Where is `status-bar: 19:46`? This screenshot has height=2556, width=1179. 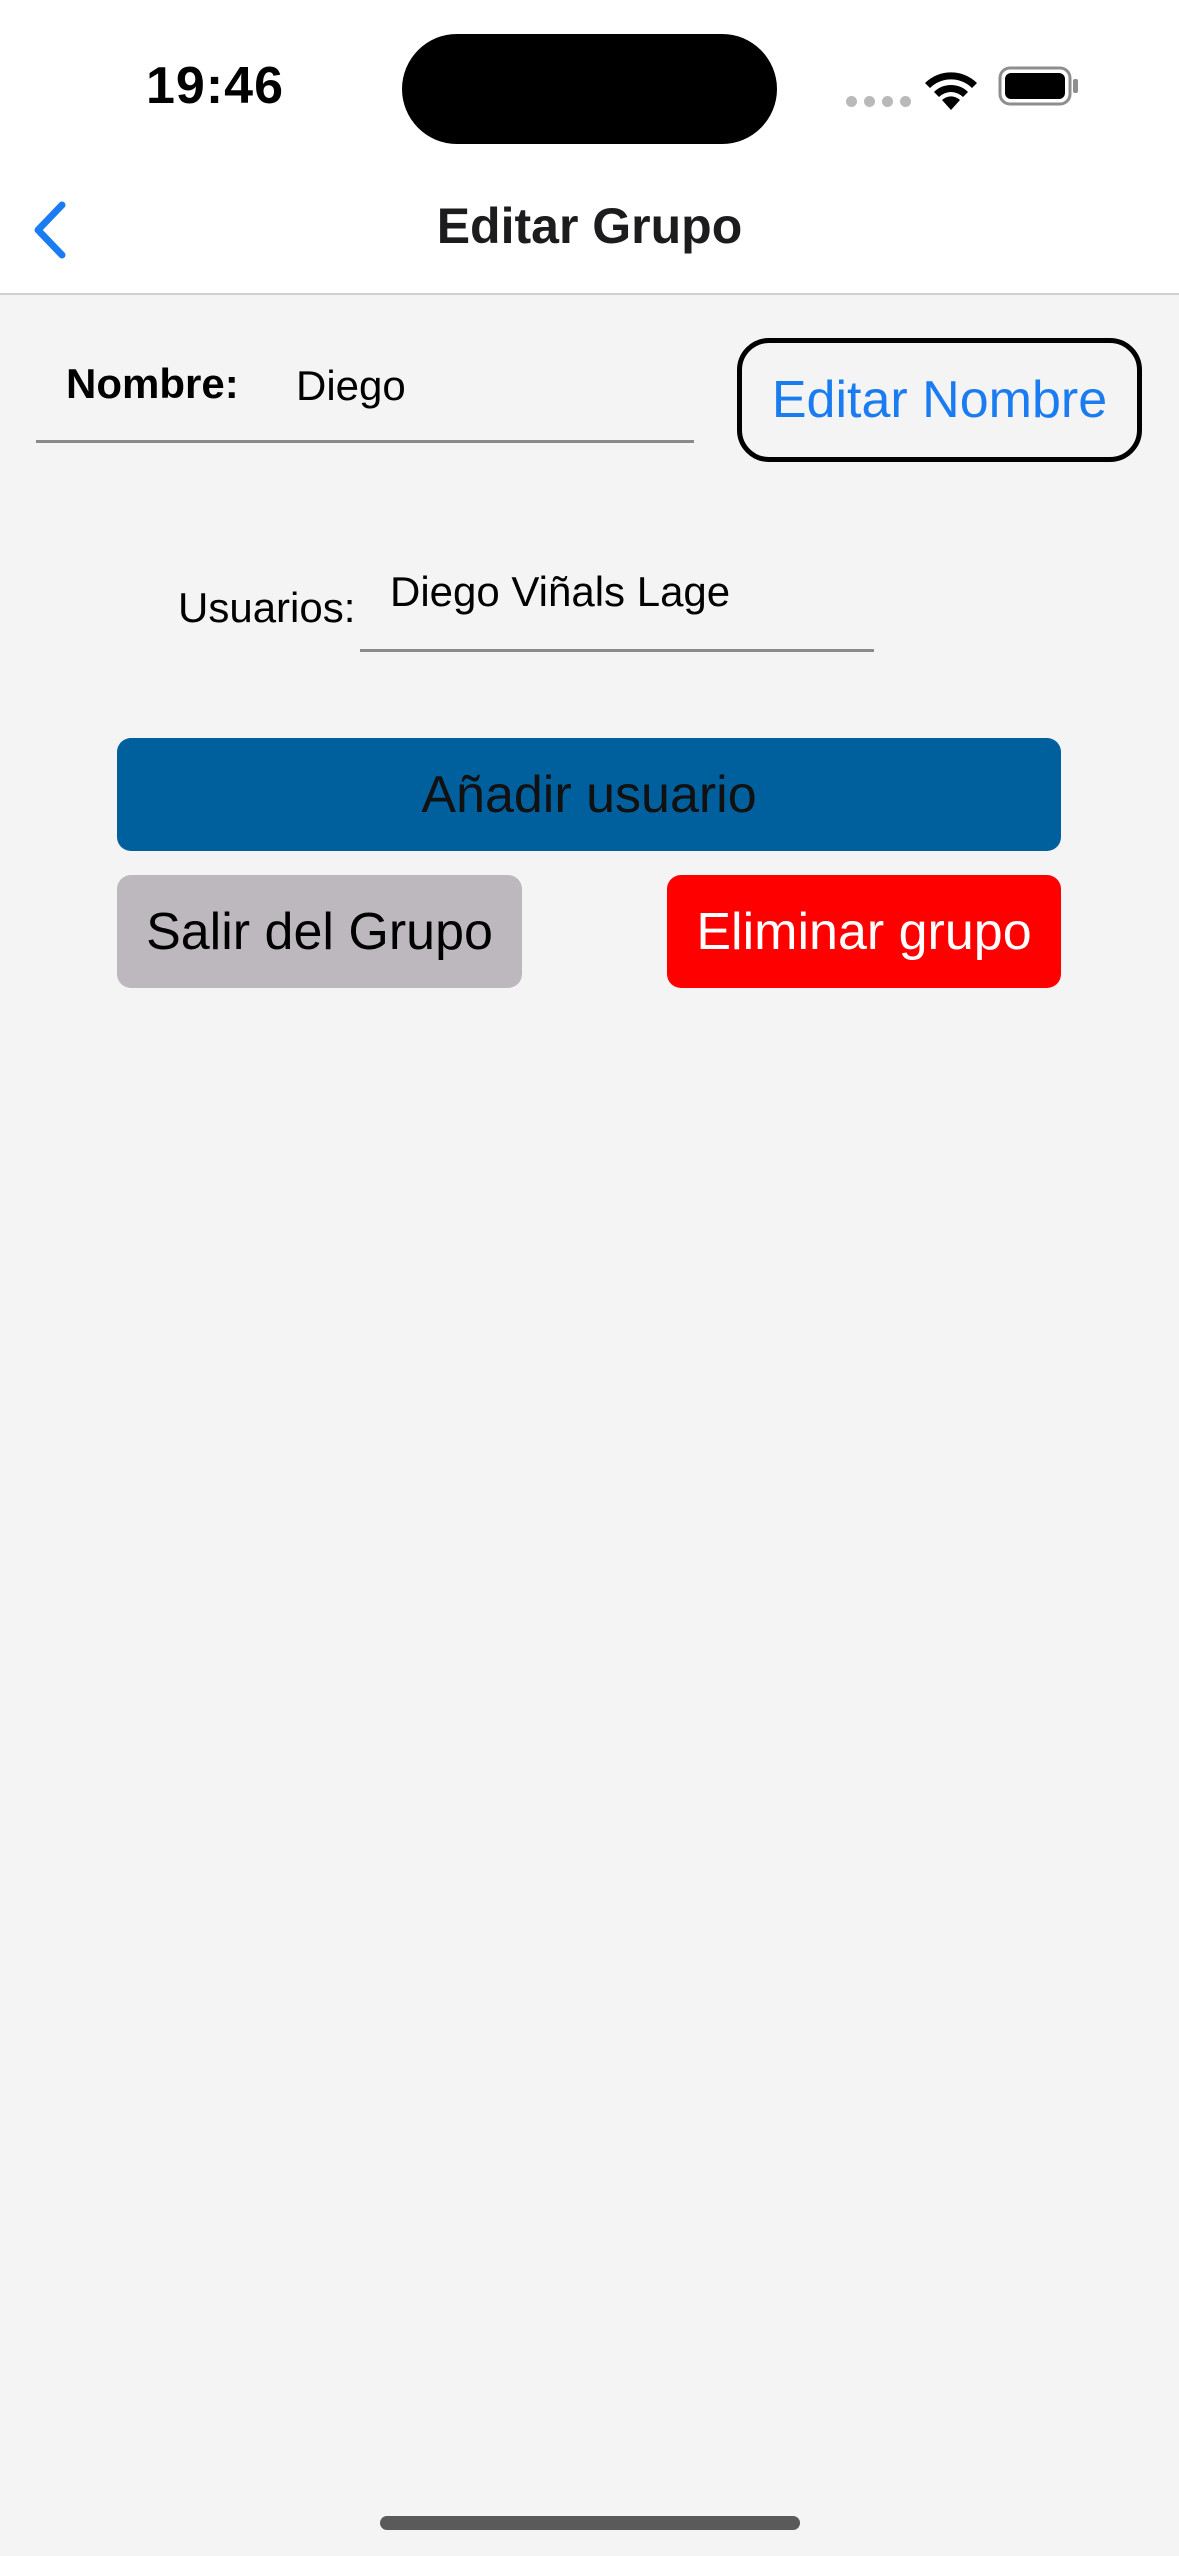
status-bar: 19:46 is located at coordinates (589, 87).